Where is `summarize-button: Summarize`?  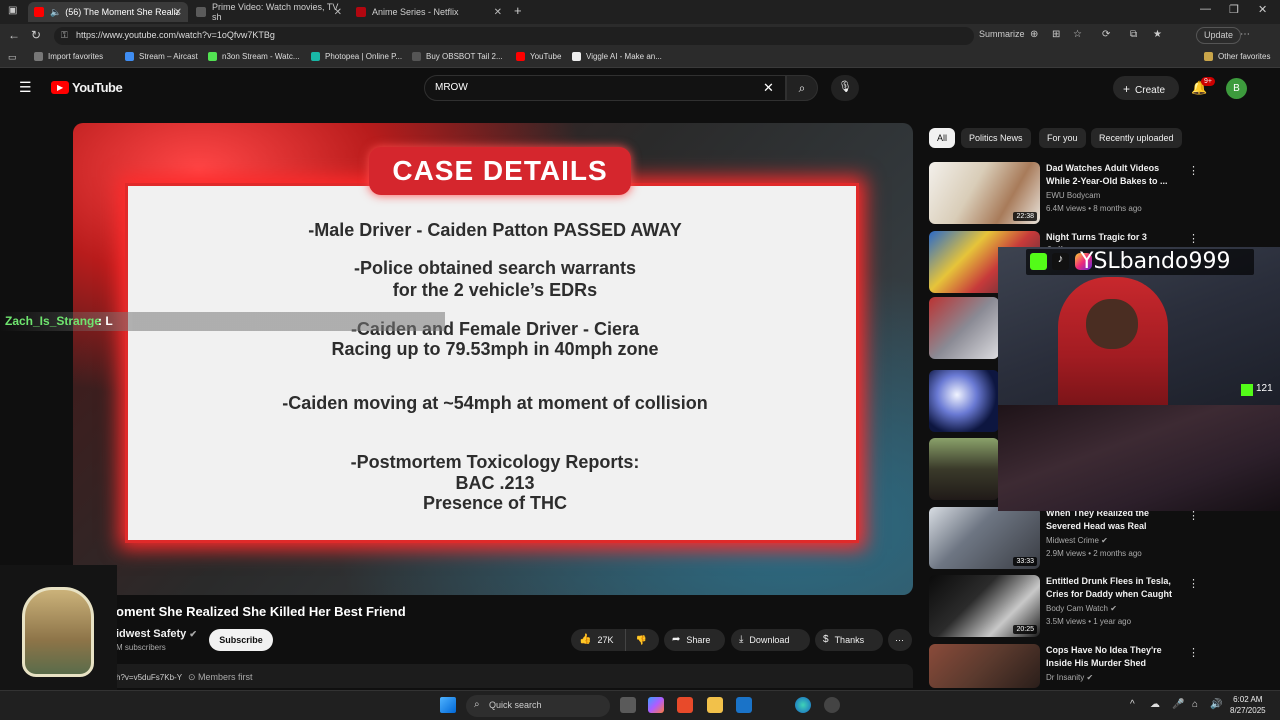
summarize-button: Summarize is located at coordinates (1002, 34).